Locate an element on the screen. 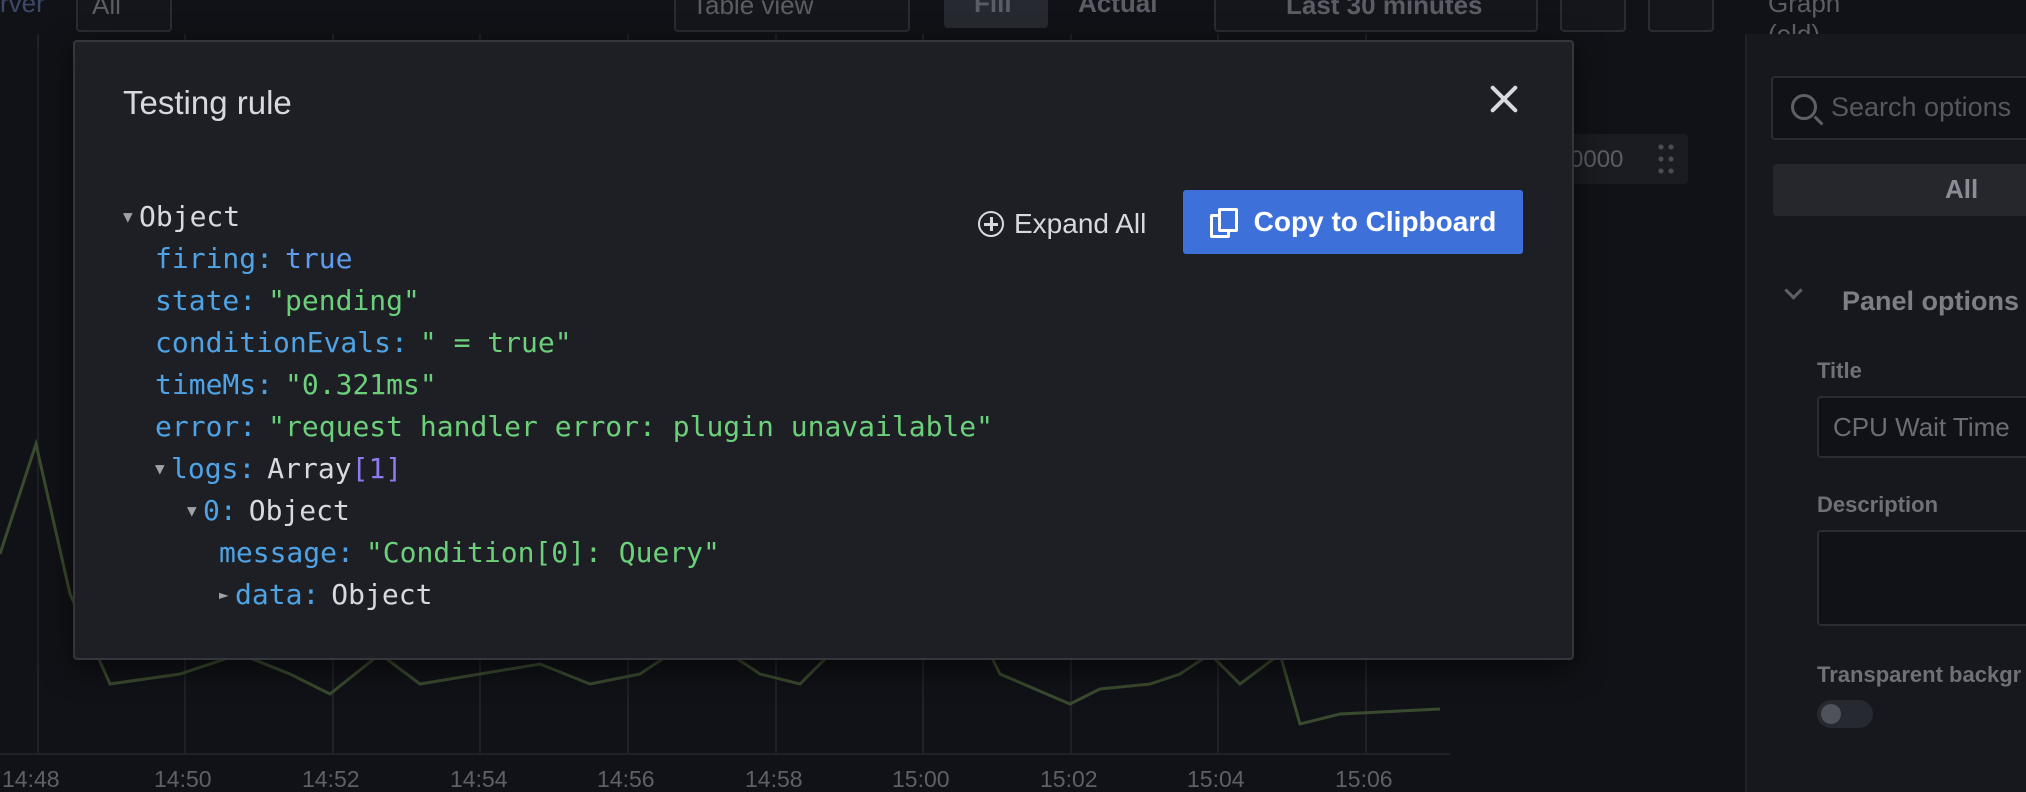 Image resolution: width=2026 pixels, height=792 pixels. search-options-input: Search options is located at coordinates (1898, 108).